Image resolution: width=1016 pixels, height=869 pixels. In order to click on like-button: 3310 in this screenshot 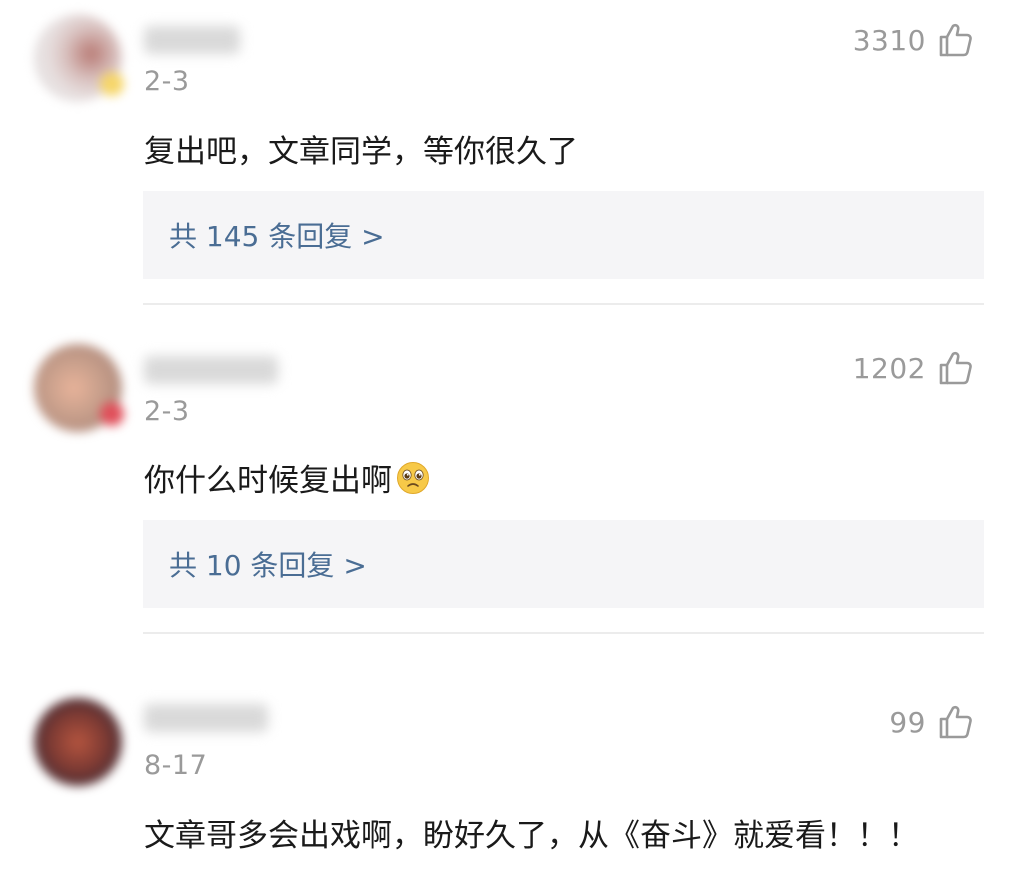, I will do `click(912, 40)`.